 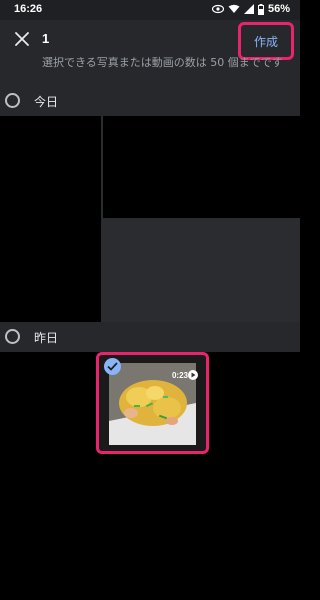 I want to click on section-yesterday: 昨日, so click(x=150, y=337).